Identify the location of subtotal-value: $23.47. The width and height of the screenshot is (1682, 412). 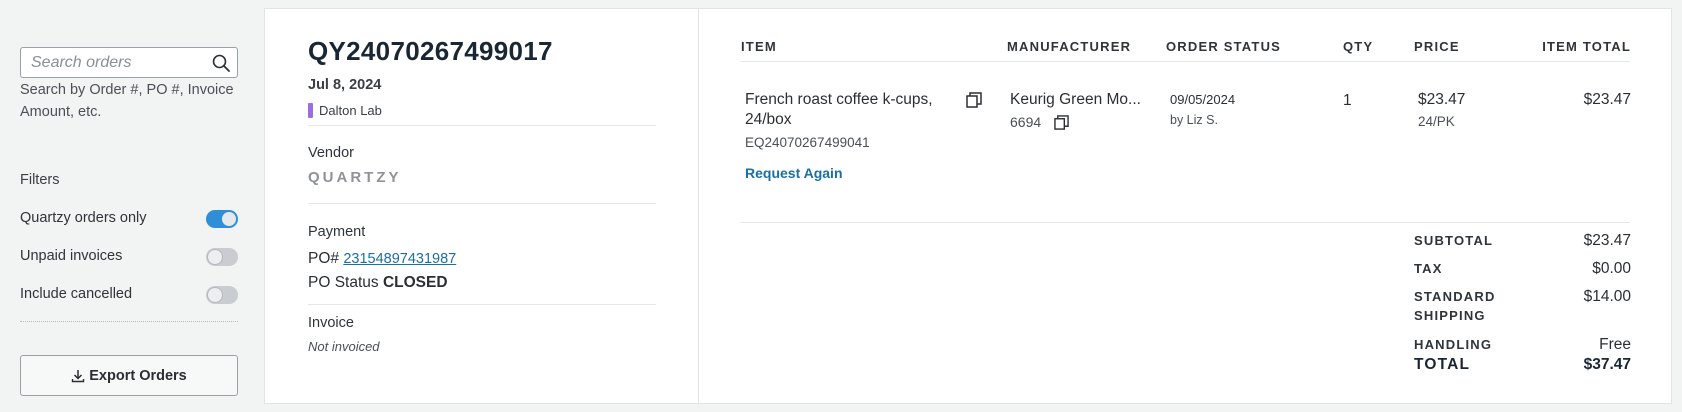
(1607, 240).